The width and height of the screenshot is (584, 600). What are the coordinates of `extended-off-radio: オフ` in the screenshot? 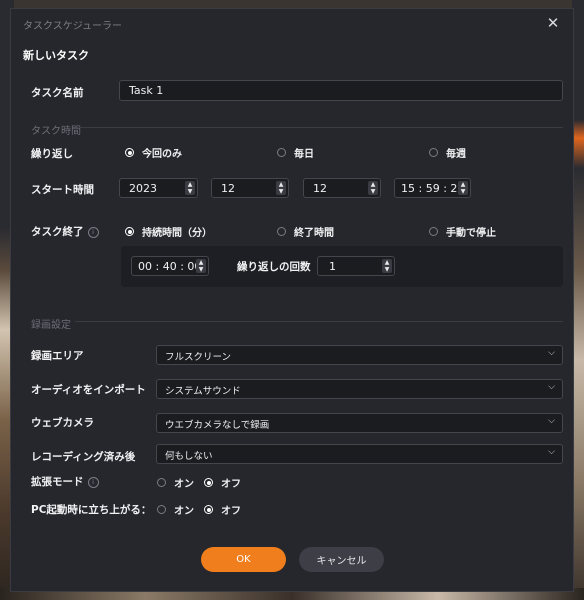 It's located at (222, 482).